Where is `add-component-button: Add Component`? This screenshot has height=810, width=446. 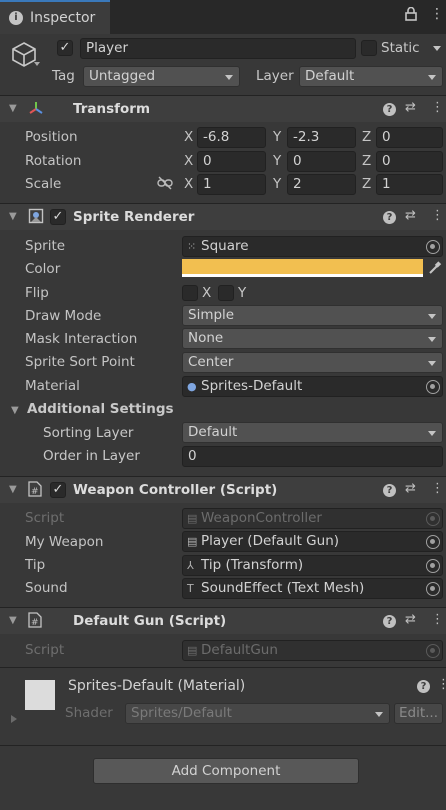 add-component-button: Add Component is located at coordinates (226, 771).